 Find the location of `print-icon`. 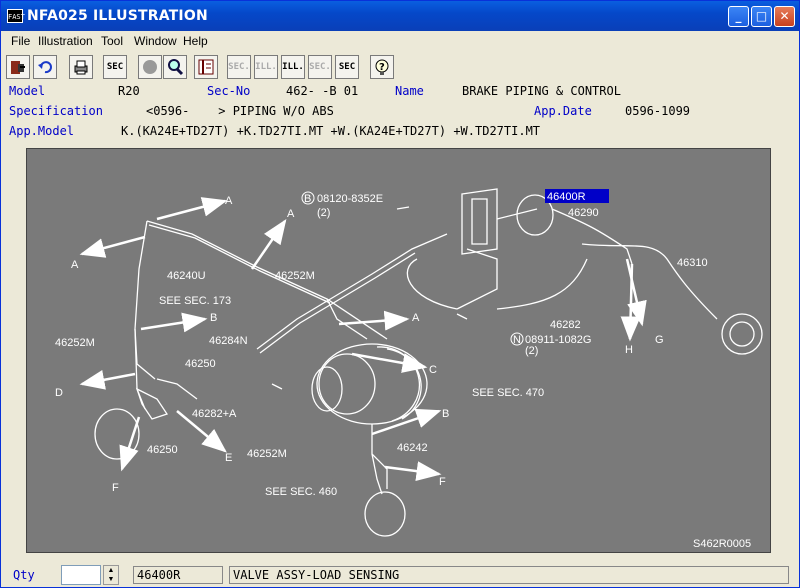

print-icon is located at coordinates (81, 67).